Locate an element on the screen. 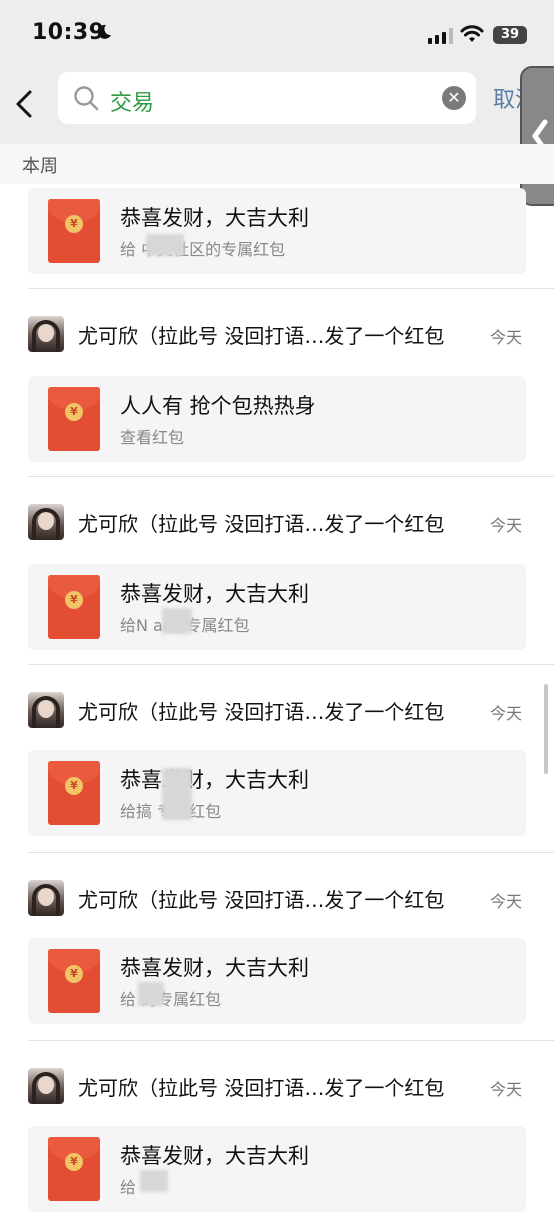 The width and height of the screenshot is (554, 1212). scrollbar is located at coordinates (546, 729).